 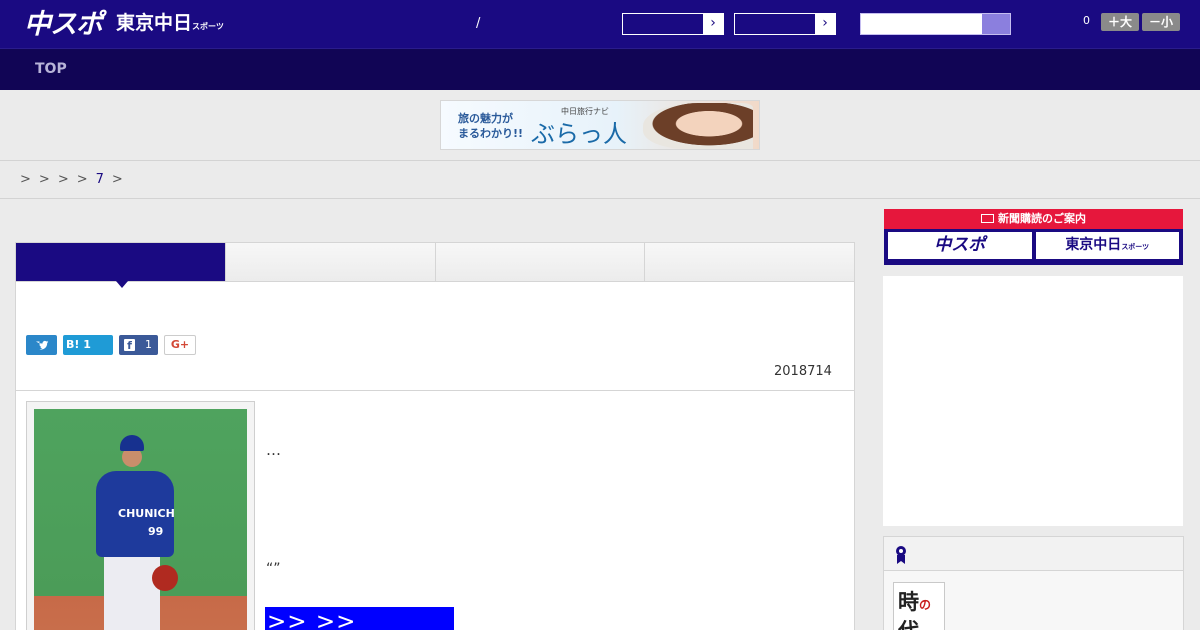 What do you see at coordinates (698, 126) in the screenshot?
I see `model-photo` at bounding box center [698, 126].